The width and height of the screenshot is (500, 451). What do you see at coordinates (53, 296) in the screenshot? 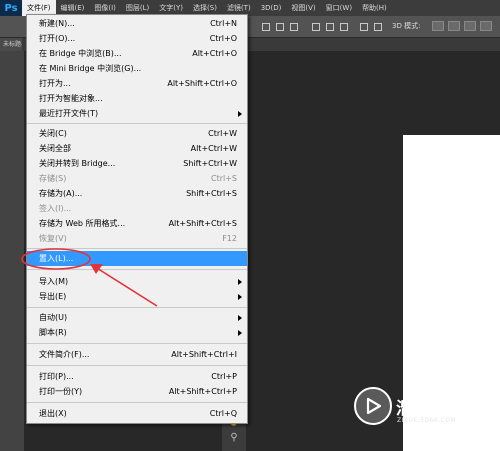
I see `menu-item-label: 导出(E)` at bounding box center [53, 296].